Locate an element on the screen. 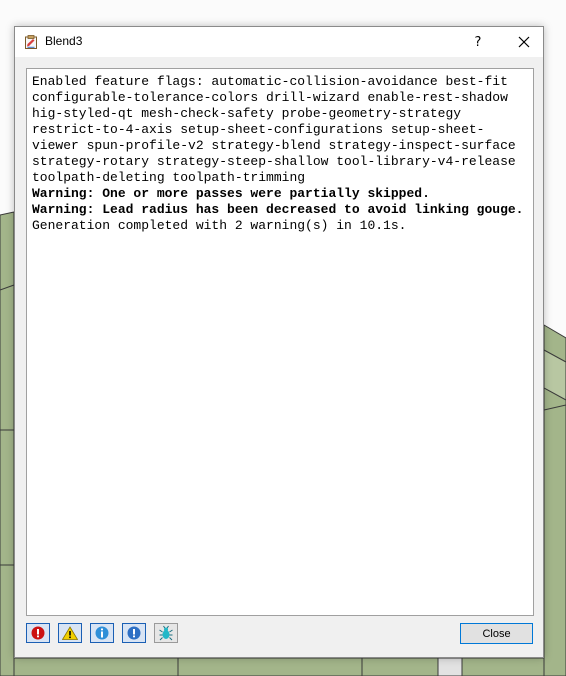  error-filter-button is located at coordinates (38, 633).